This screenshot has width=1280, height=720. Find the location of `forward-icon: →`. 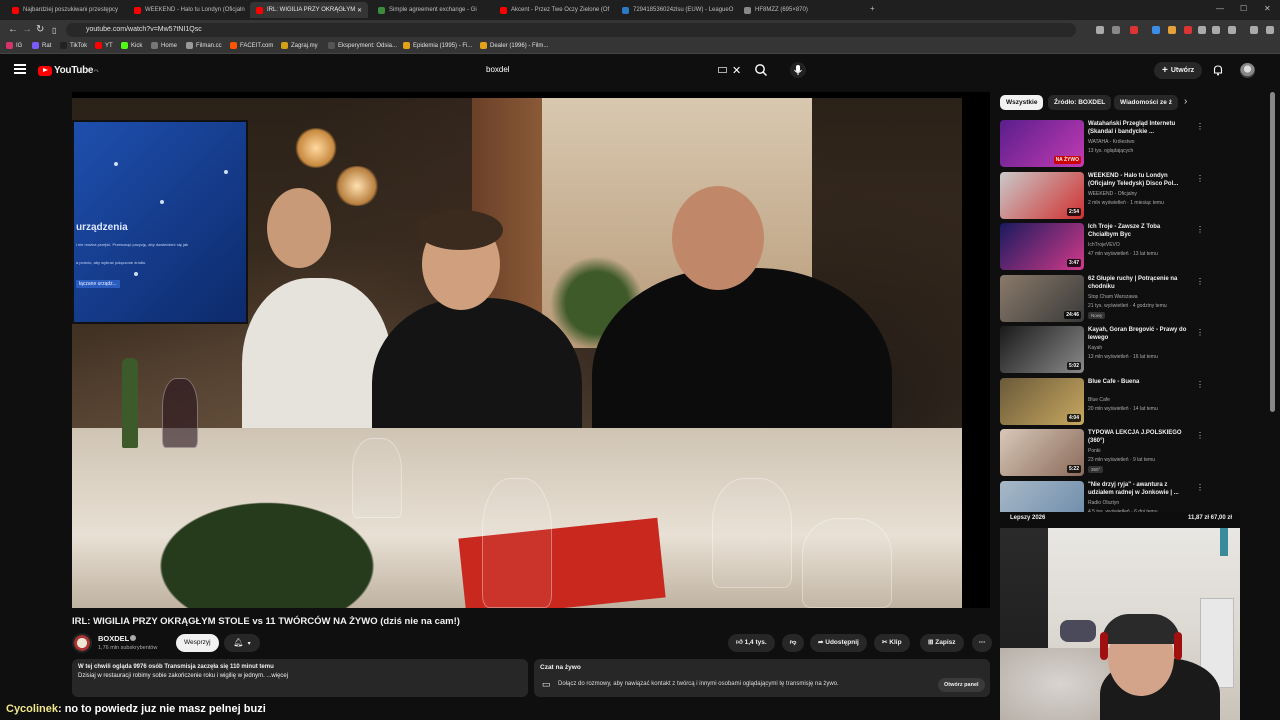

forward-icon: → is located at coordinates (27, 29).